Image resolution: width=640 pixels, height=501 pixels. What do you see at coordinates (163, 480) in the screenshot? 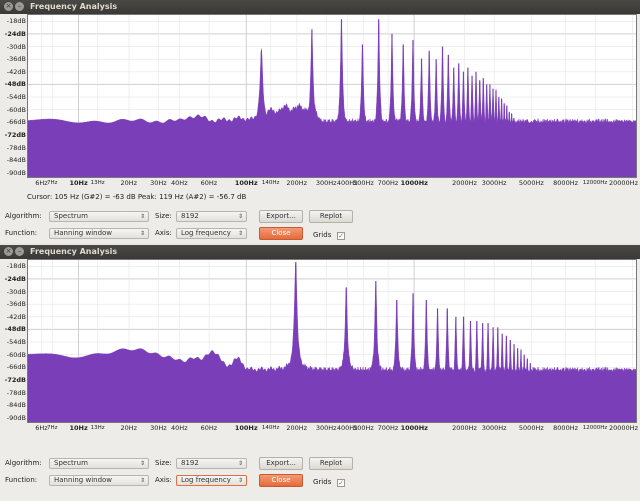
I see `axis-label: Axis:` at bounding box center [163, 480].